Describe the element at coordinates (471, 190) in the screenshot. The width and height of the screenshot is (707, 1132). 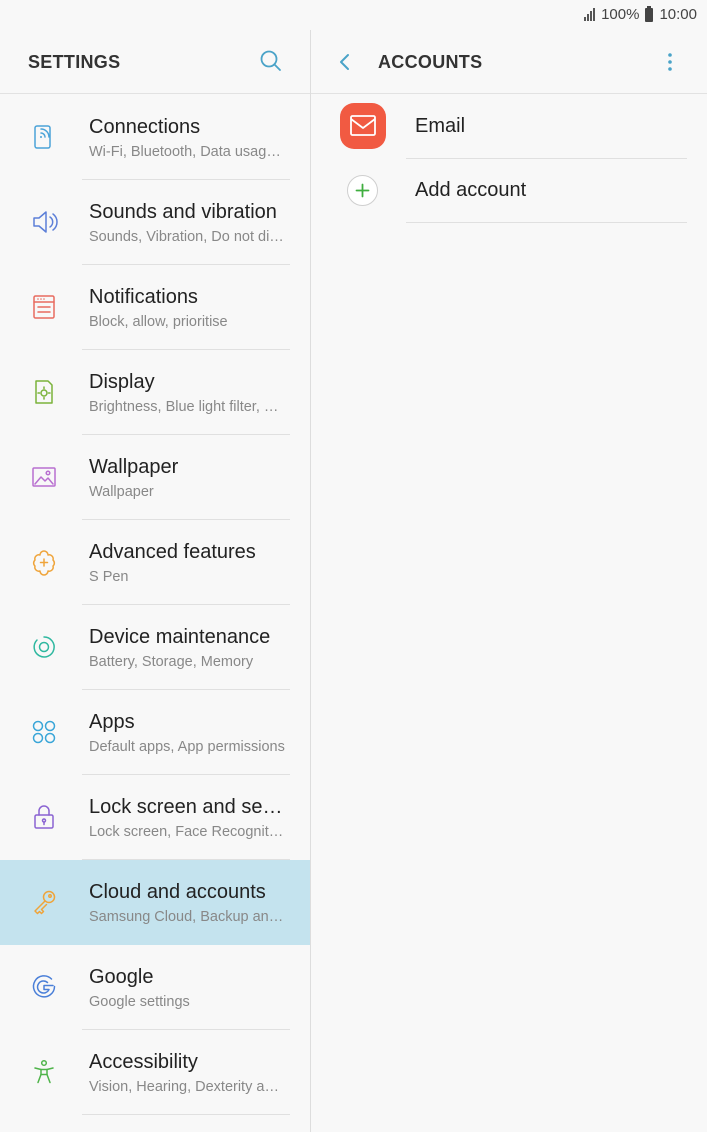
I see `account-item-label: Add account` at that location.